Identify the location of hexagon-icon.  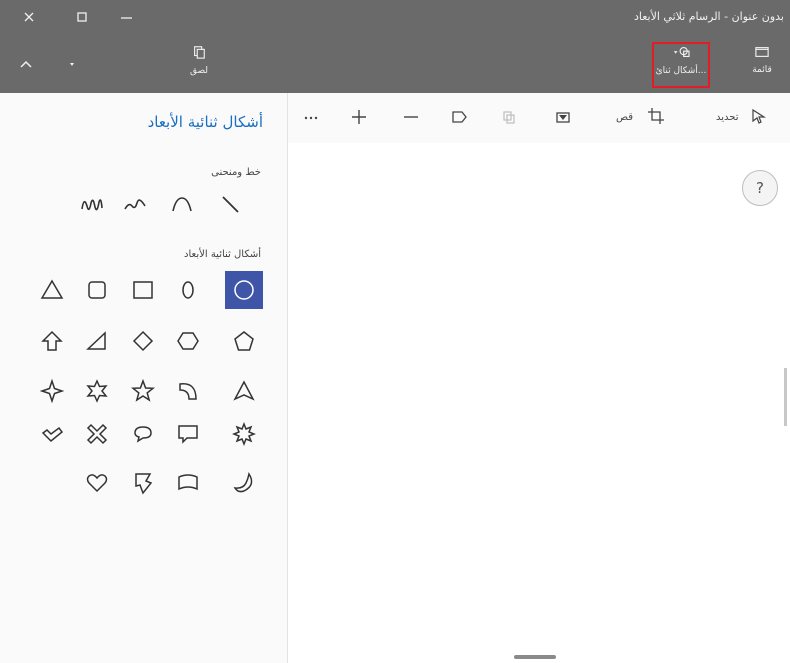
(188, 341).